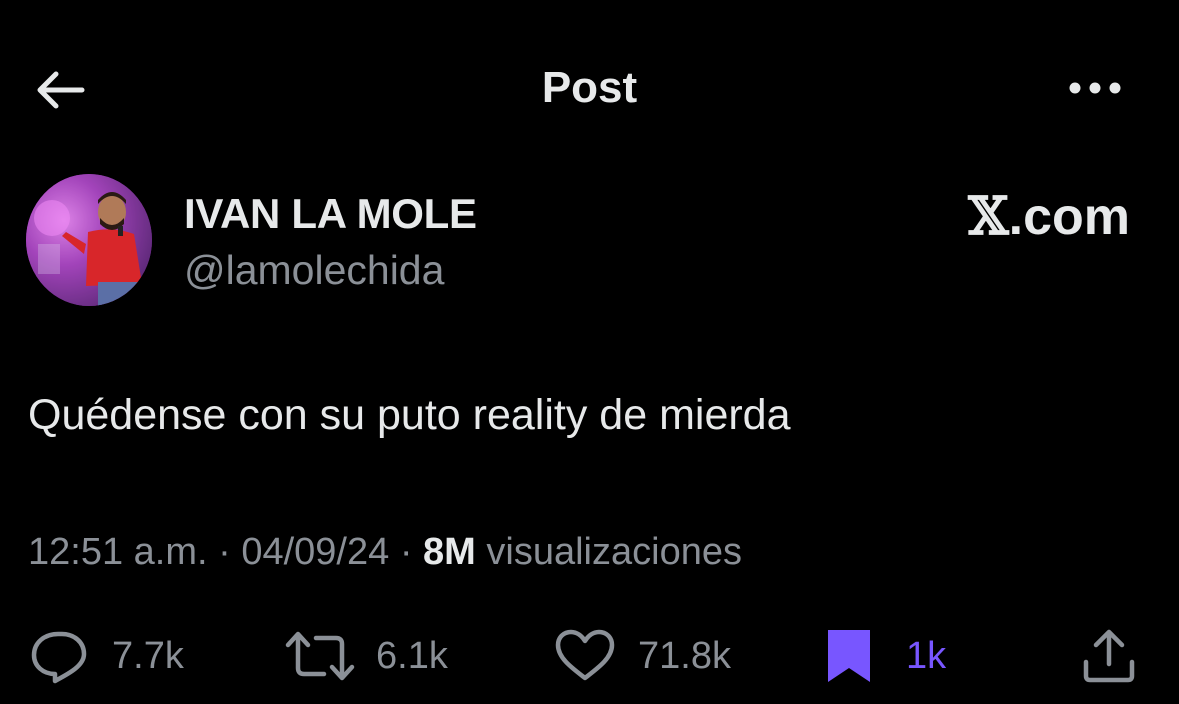 This screenshot has height=704, width=1179. I want to click on more-options-button, so click(1095, 88).